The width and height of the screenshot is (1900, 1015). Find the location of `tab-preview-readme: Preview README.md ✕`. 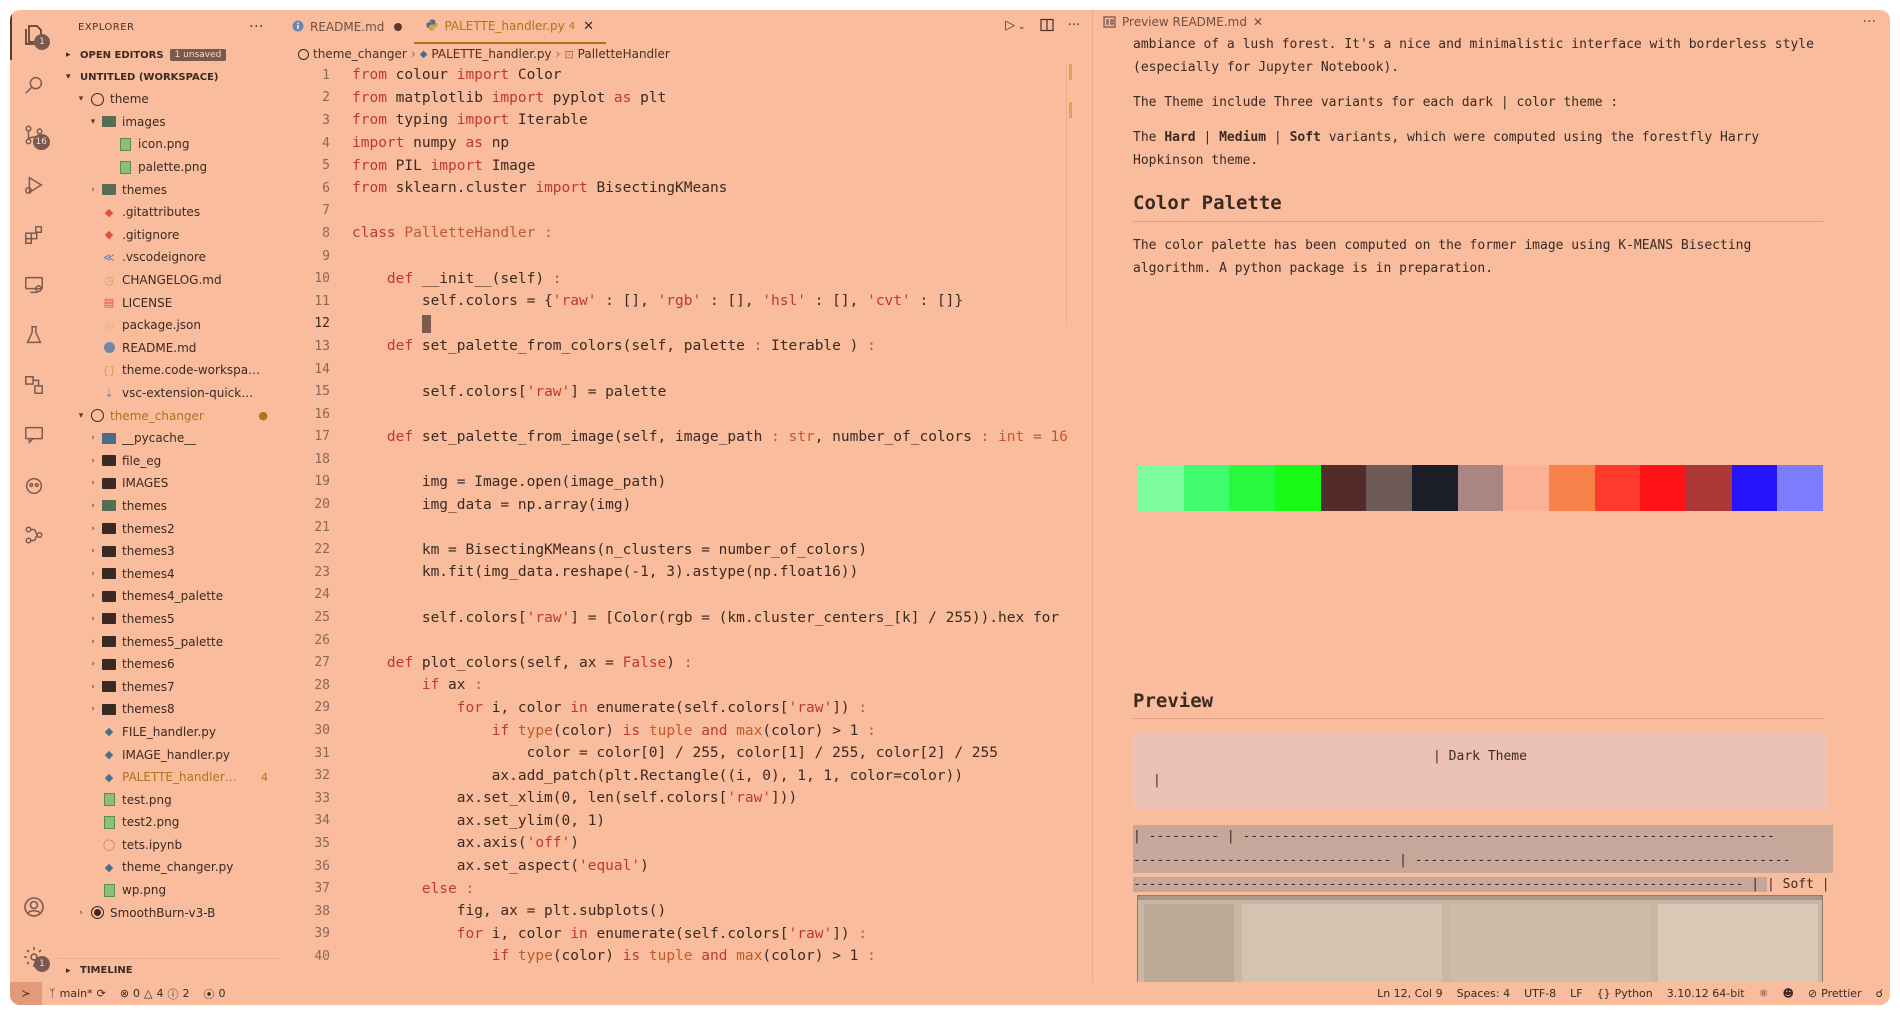

tab-preview-readme: Preview README.md ✕ is located at coordinates (1178, 22).